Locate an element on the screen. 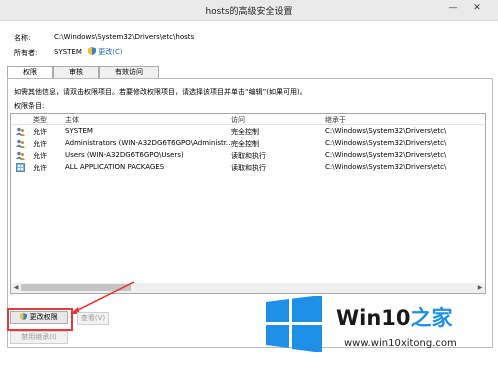 This screenshot has height=372, width=498. watermark-url: www.win10xitong.com is located at coordinates (400, 343).